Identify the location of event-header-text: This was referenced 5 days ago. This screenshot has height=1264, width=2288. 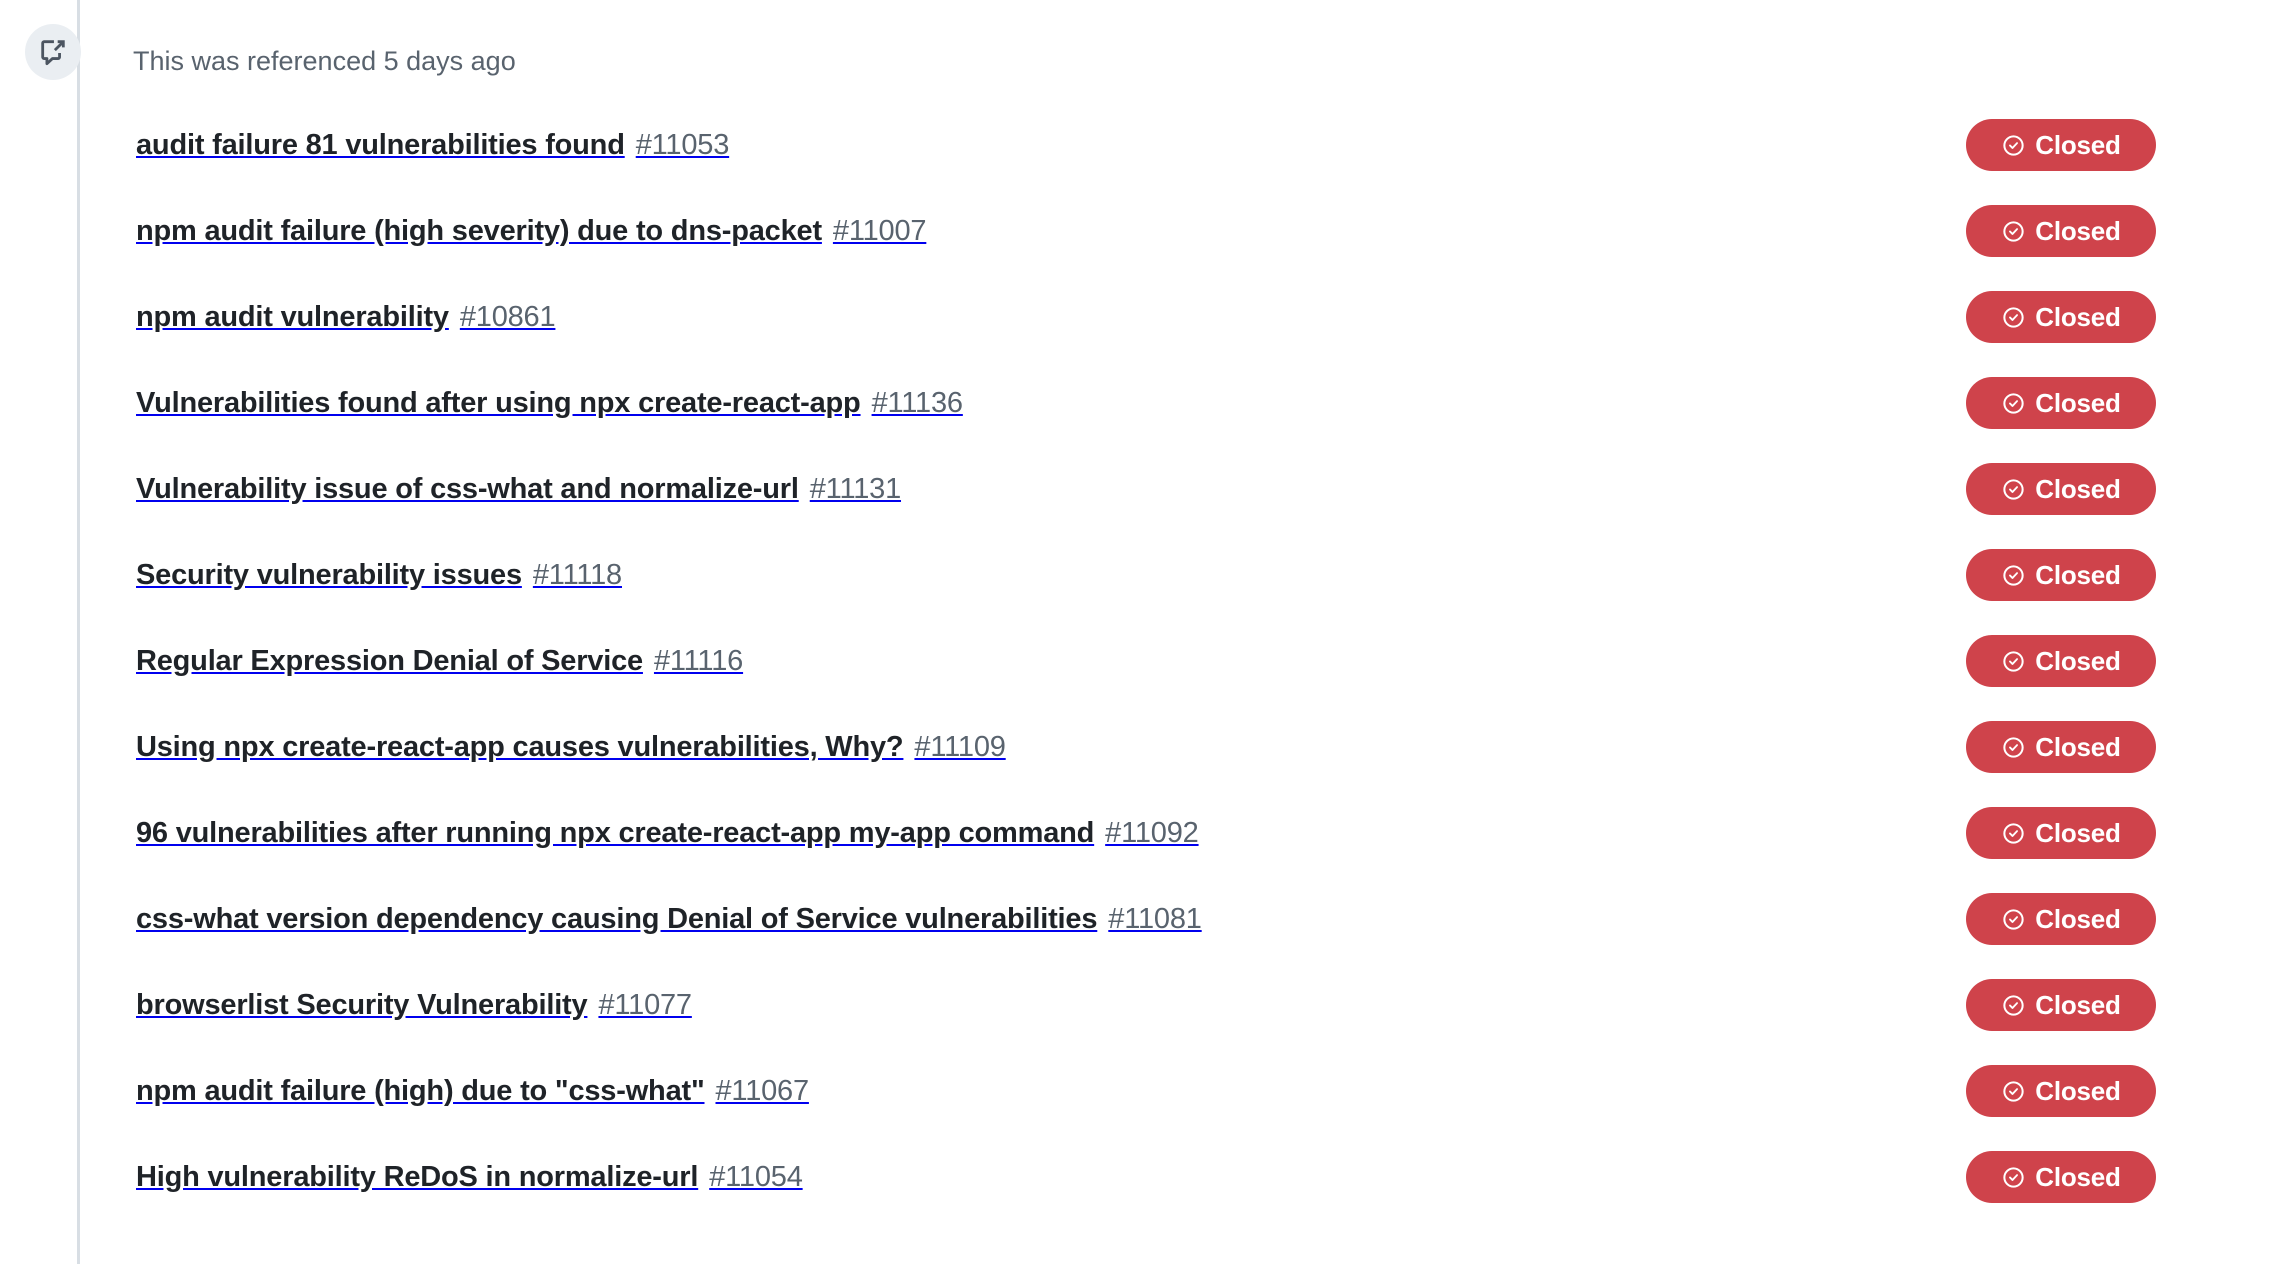
(324, 61).